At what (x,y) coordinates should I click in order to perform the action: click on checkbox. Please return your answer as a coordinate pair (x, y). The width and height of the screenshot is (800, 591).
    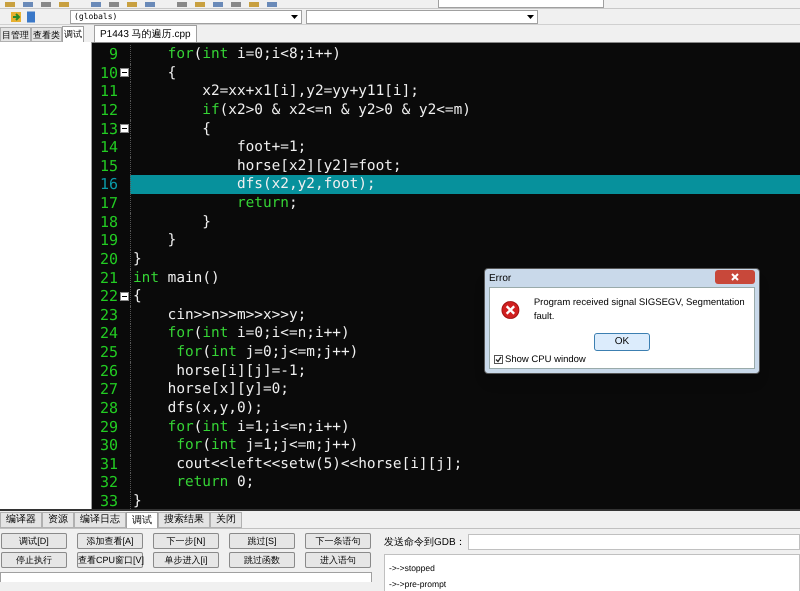
    Looking at the image, I should click on (498, 359).